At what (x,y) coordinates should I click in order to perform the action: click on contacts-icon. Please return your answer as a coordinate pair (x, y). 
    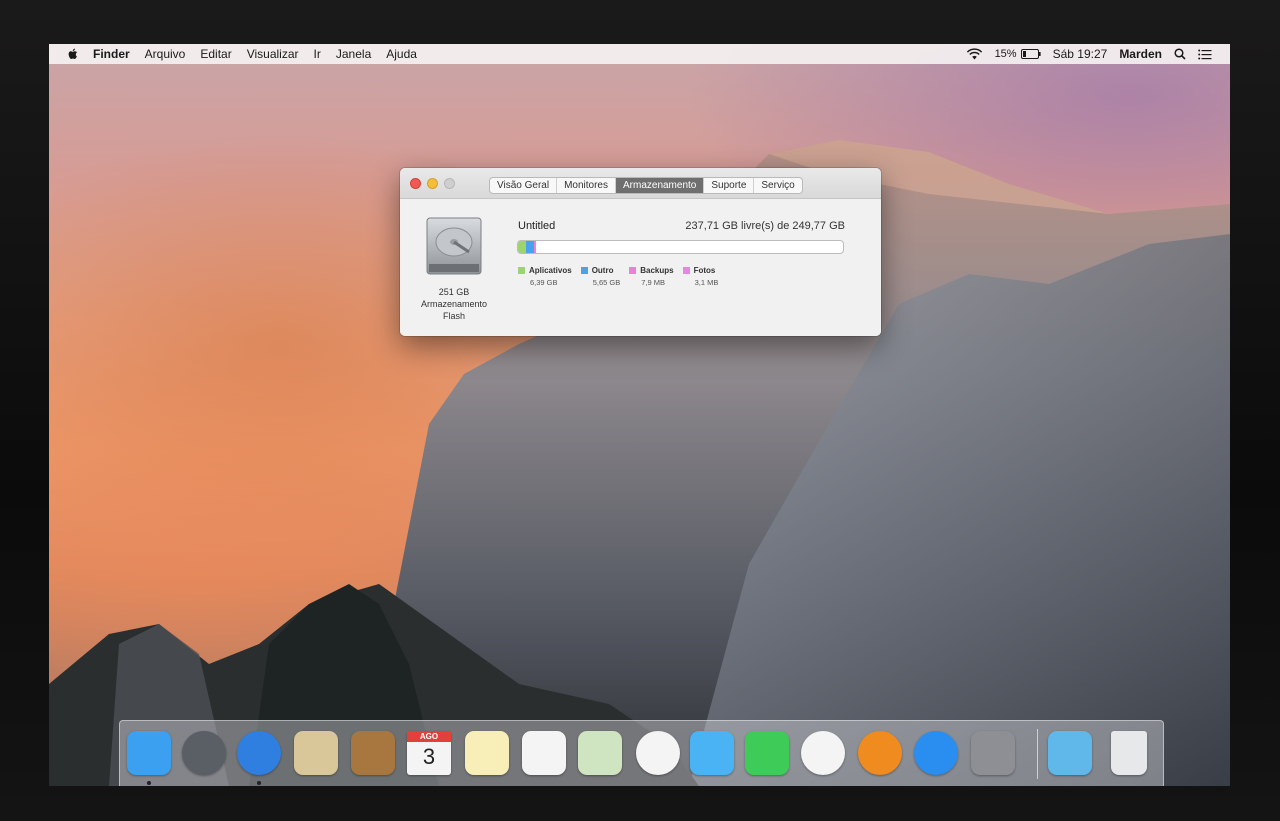
    Looking at the image, I should click on (373, 753).